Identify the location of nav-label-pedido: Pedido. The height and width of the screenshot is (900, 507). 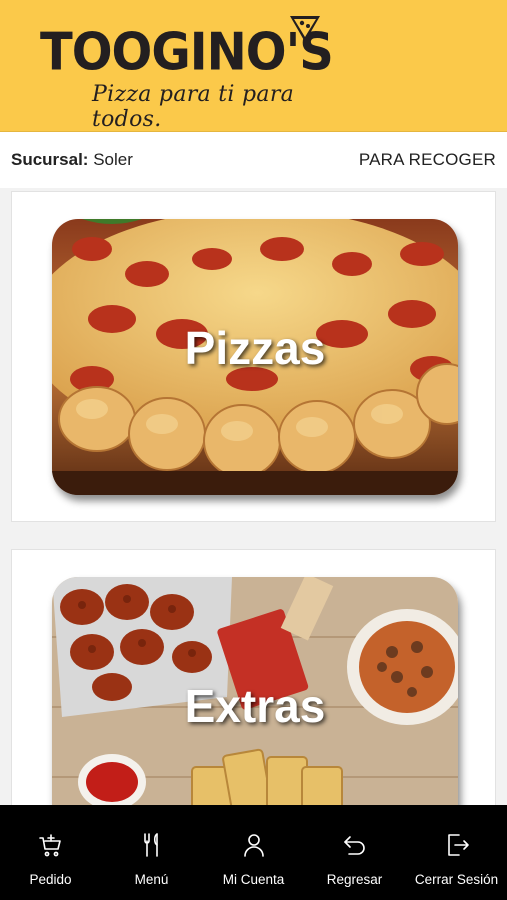
(50, 879).